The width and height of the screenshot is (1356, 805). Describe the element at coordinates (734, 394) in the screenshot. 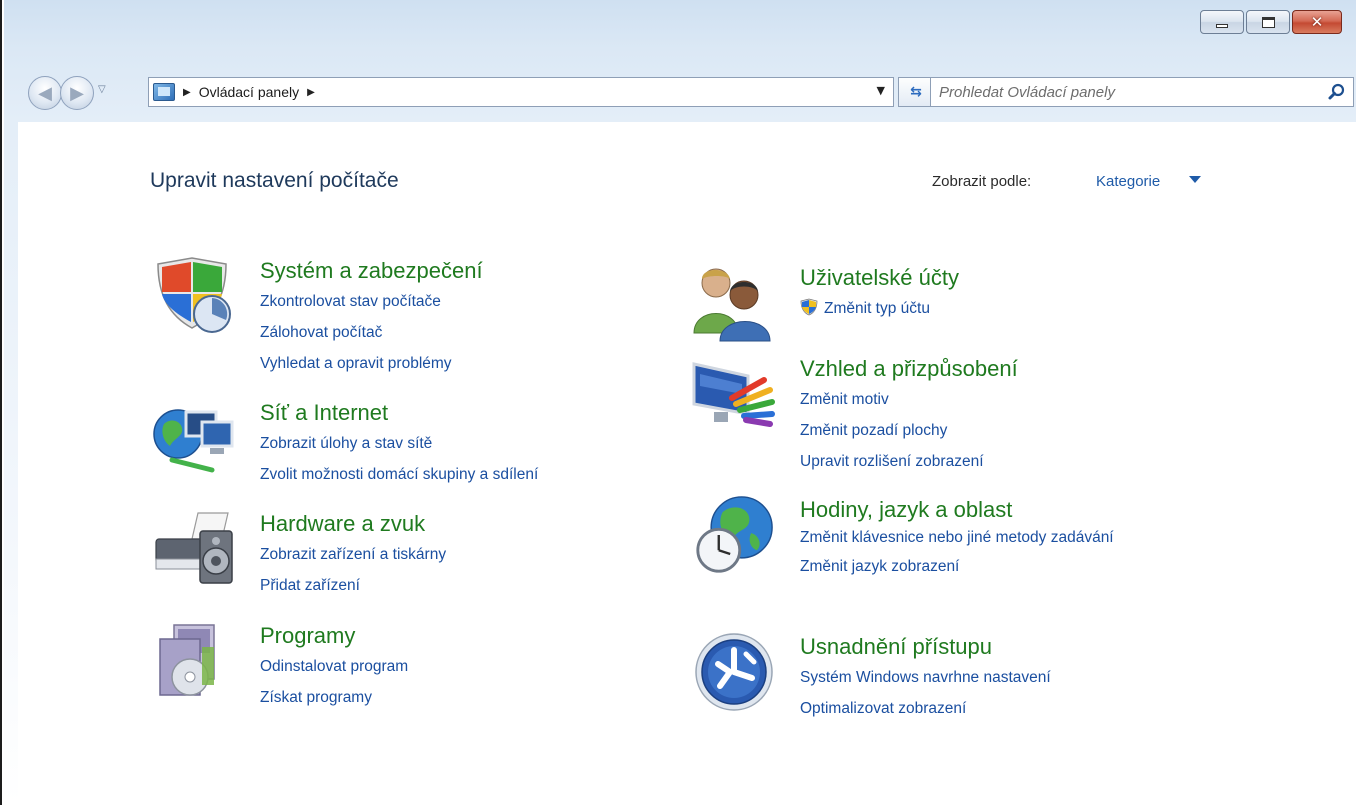

I see `monitor-palette-icon` at that location.